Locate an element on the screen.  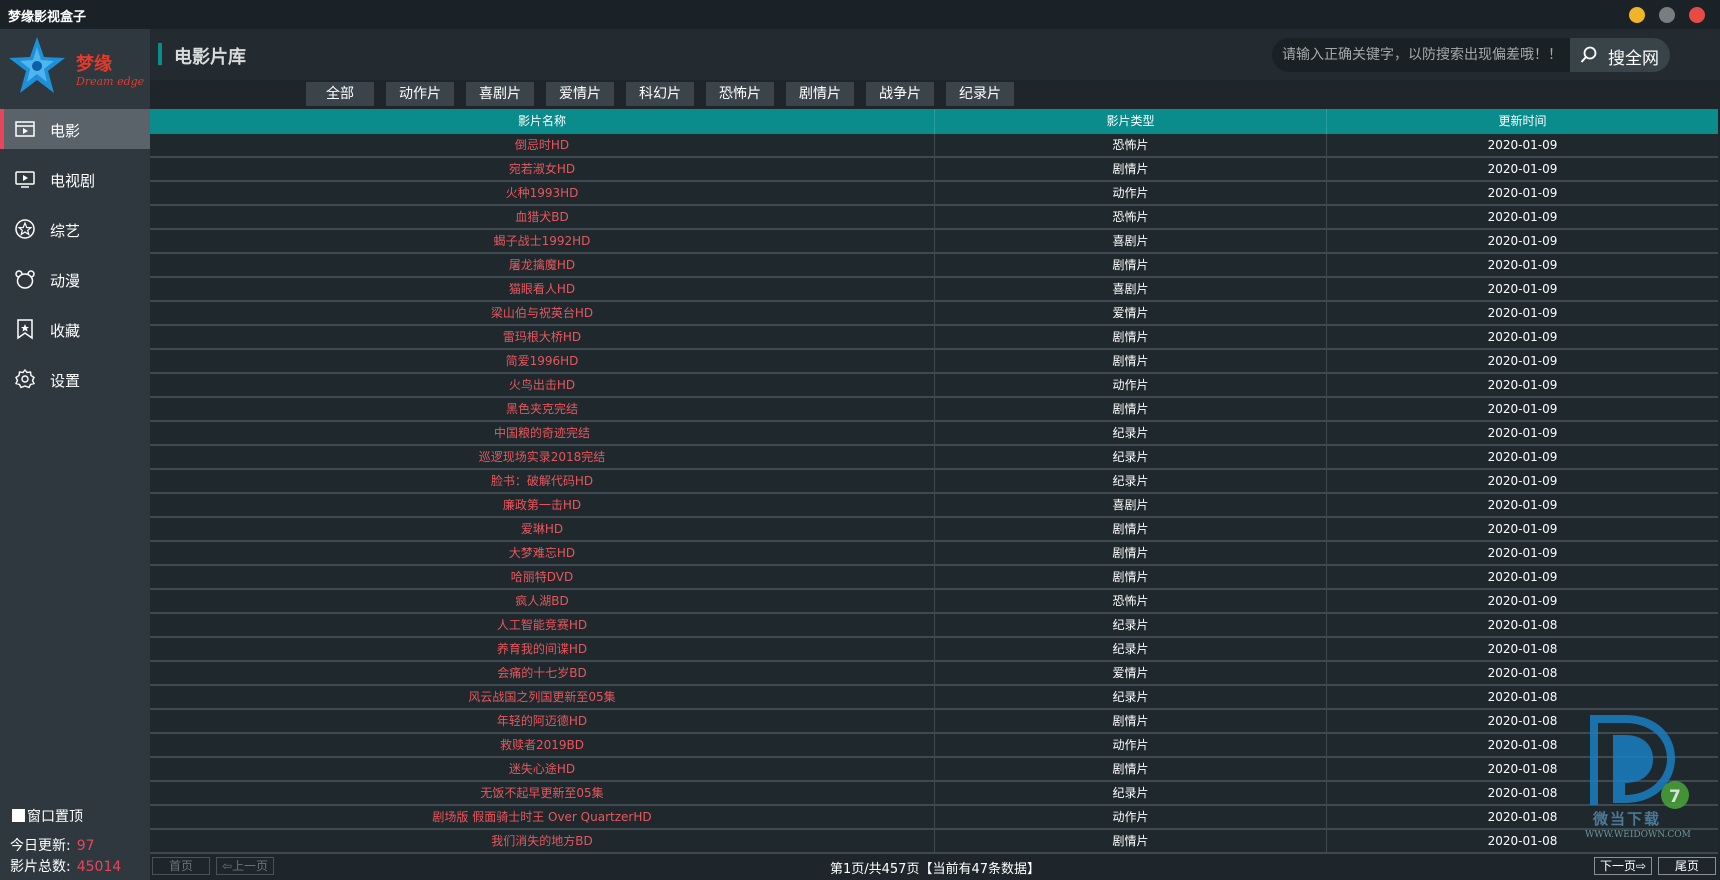
movie-title-cell: 巡逻现场实录2018完结 is located at coordinates (542, 457).